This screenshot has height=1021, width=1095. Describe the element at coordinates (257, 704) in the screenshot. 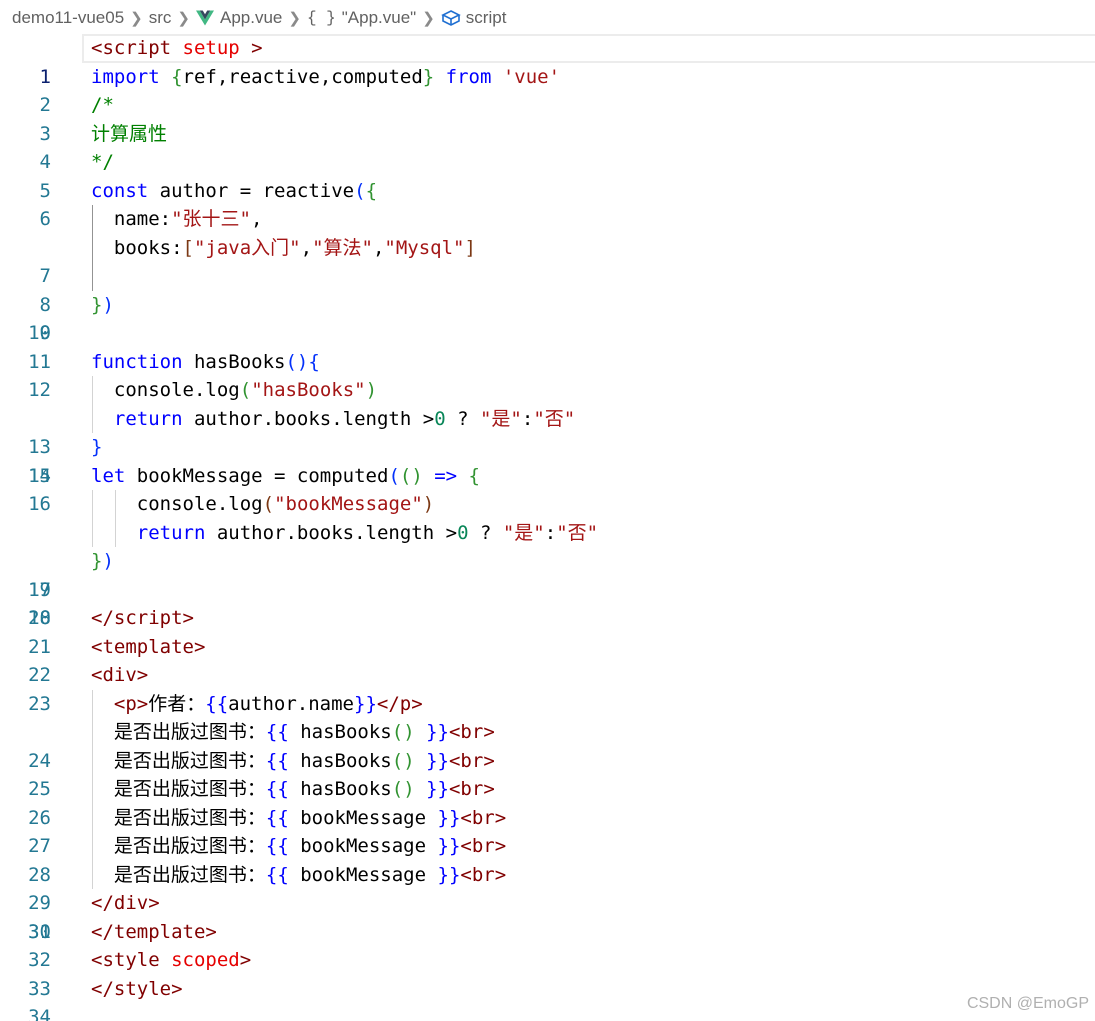

I see `line-code: <p>作者：{{author.name}}</p>` at that location.